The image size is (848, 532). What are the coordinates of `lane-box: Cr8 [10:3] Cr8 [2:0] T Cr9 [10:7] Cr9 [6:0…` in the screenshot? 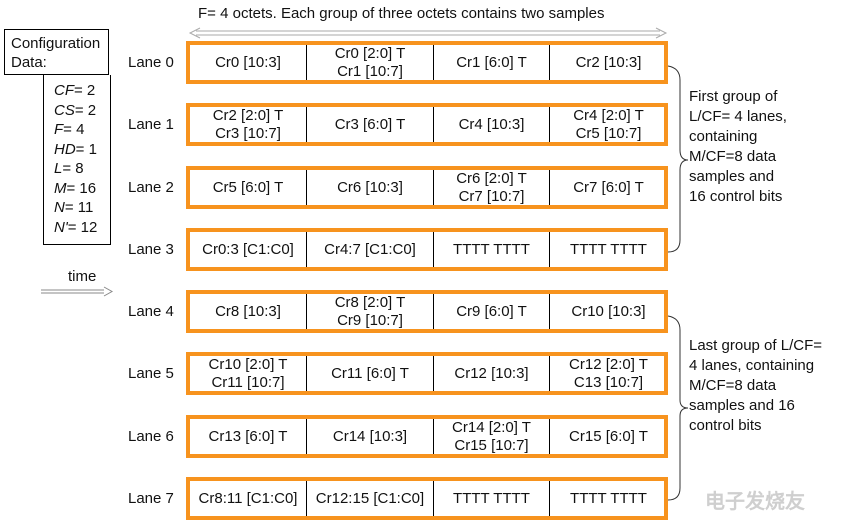 It's located at (427, 311).